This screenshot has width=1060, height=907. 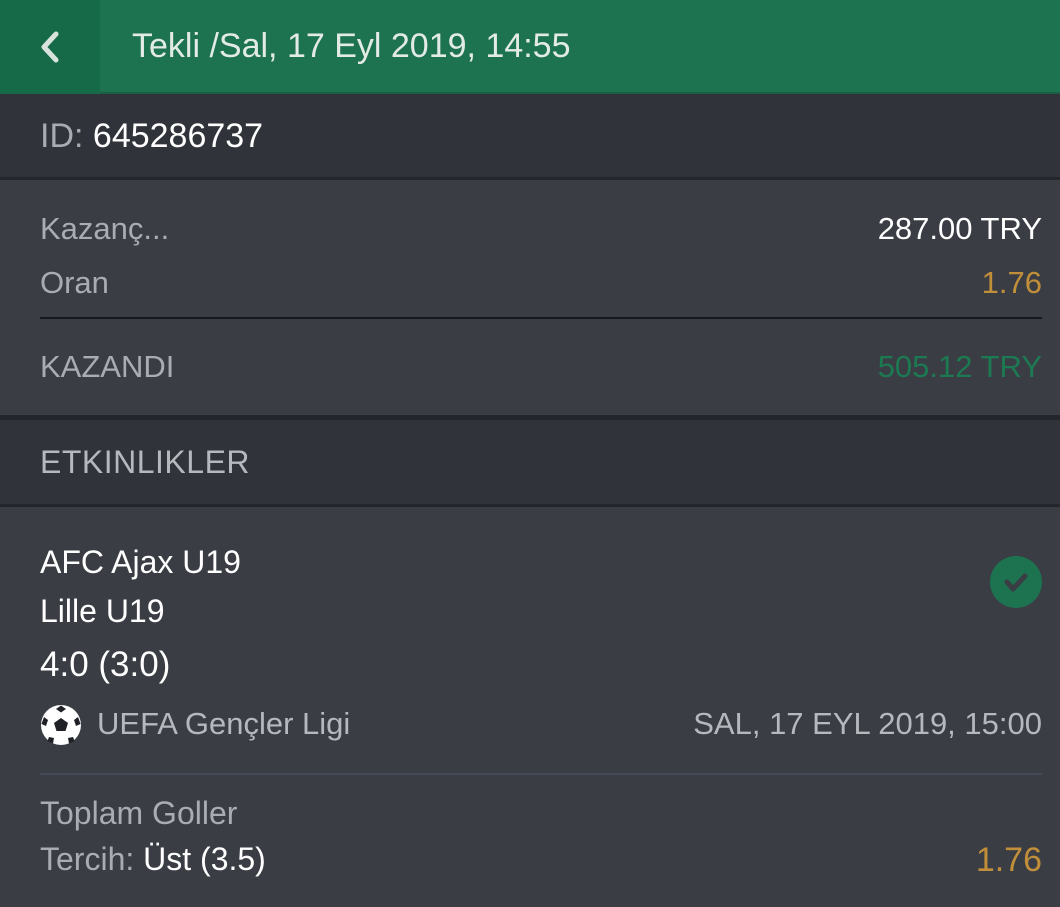 I want to click on app-header: Tekli /Sal, 17 Eyl 2019, 14:55, so click(x=530, y=47).